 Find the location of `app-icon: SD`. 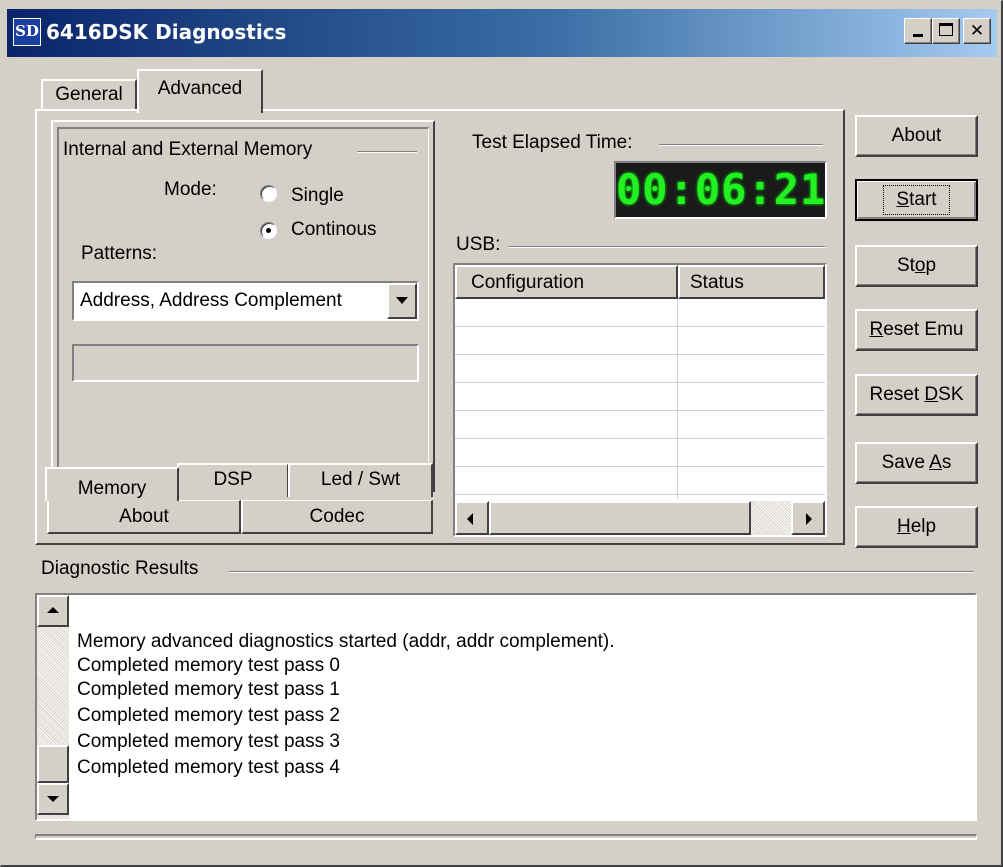

app-icon: SD is located at coordinates (27, 32).